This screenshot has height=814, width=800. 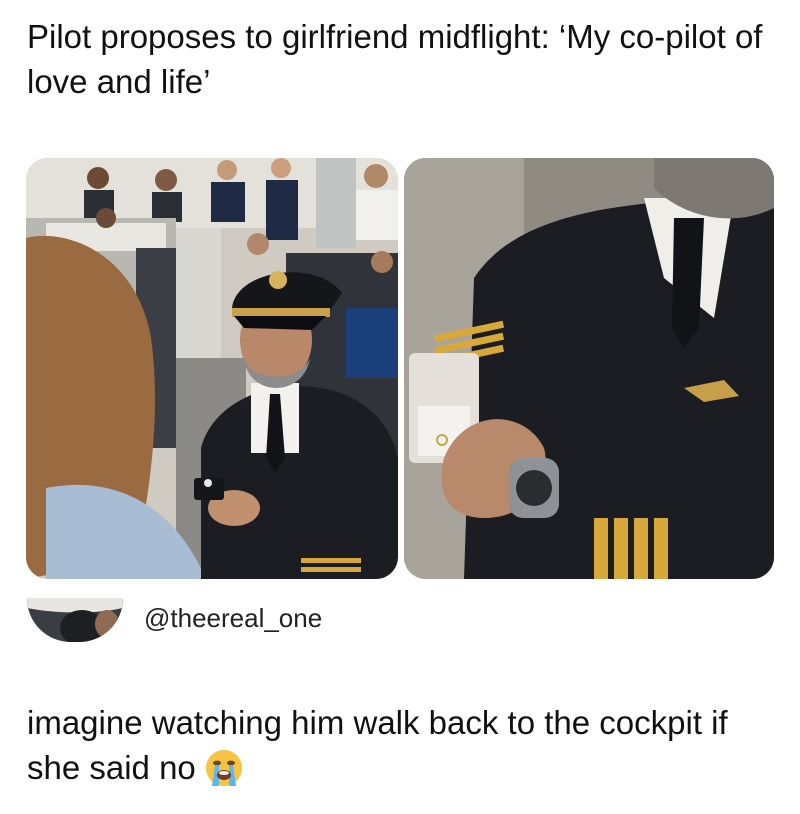 I want to click on author-handle: @theereal_one, so click(x=233, y=618).